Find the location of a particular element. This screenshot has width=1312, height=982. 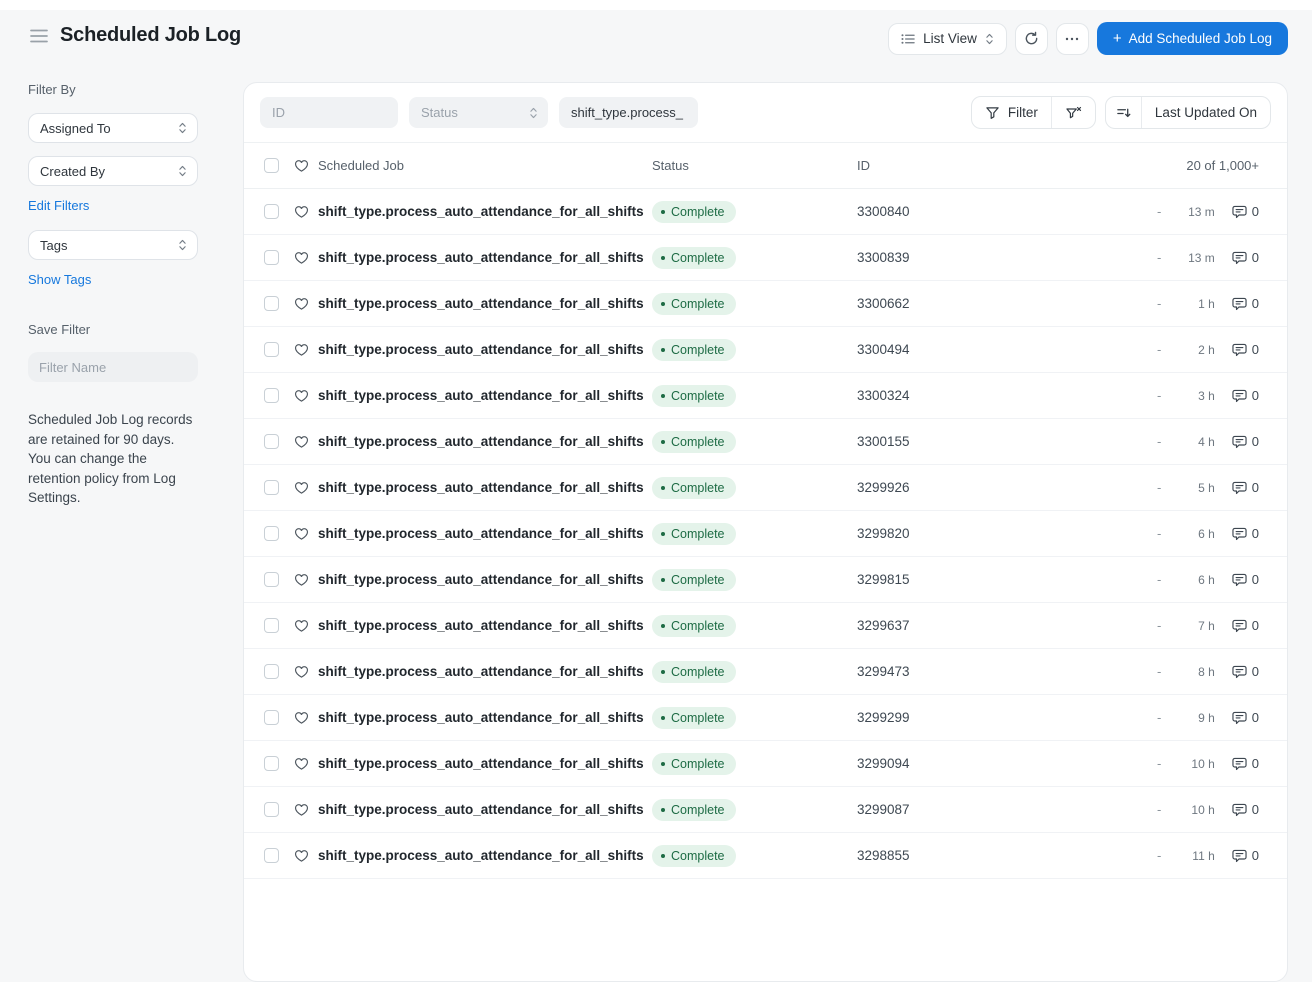

status-filter-select: Status is located at coordinates (478, 112).